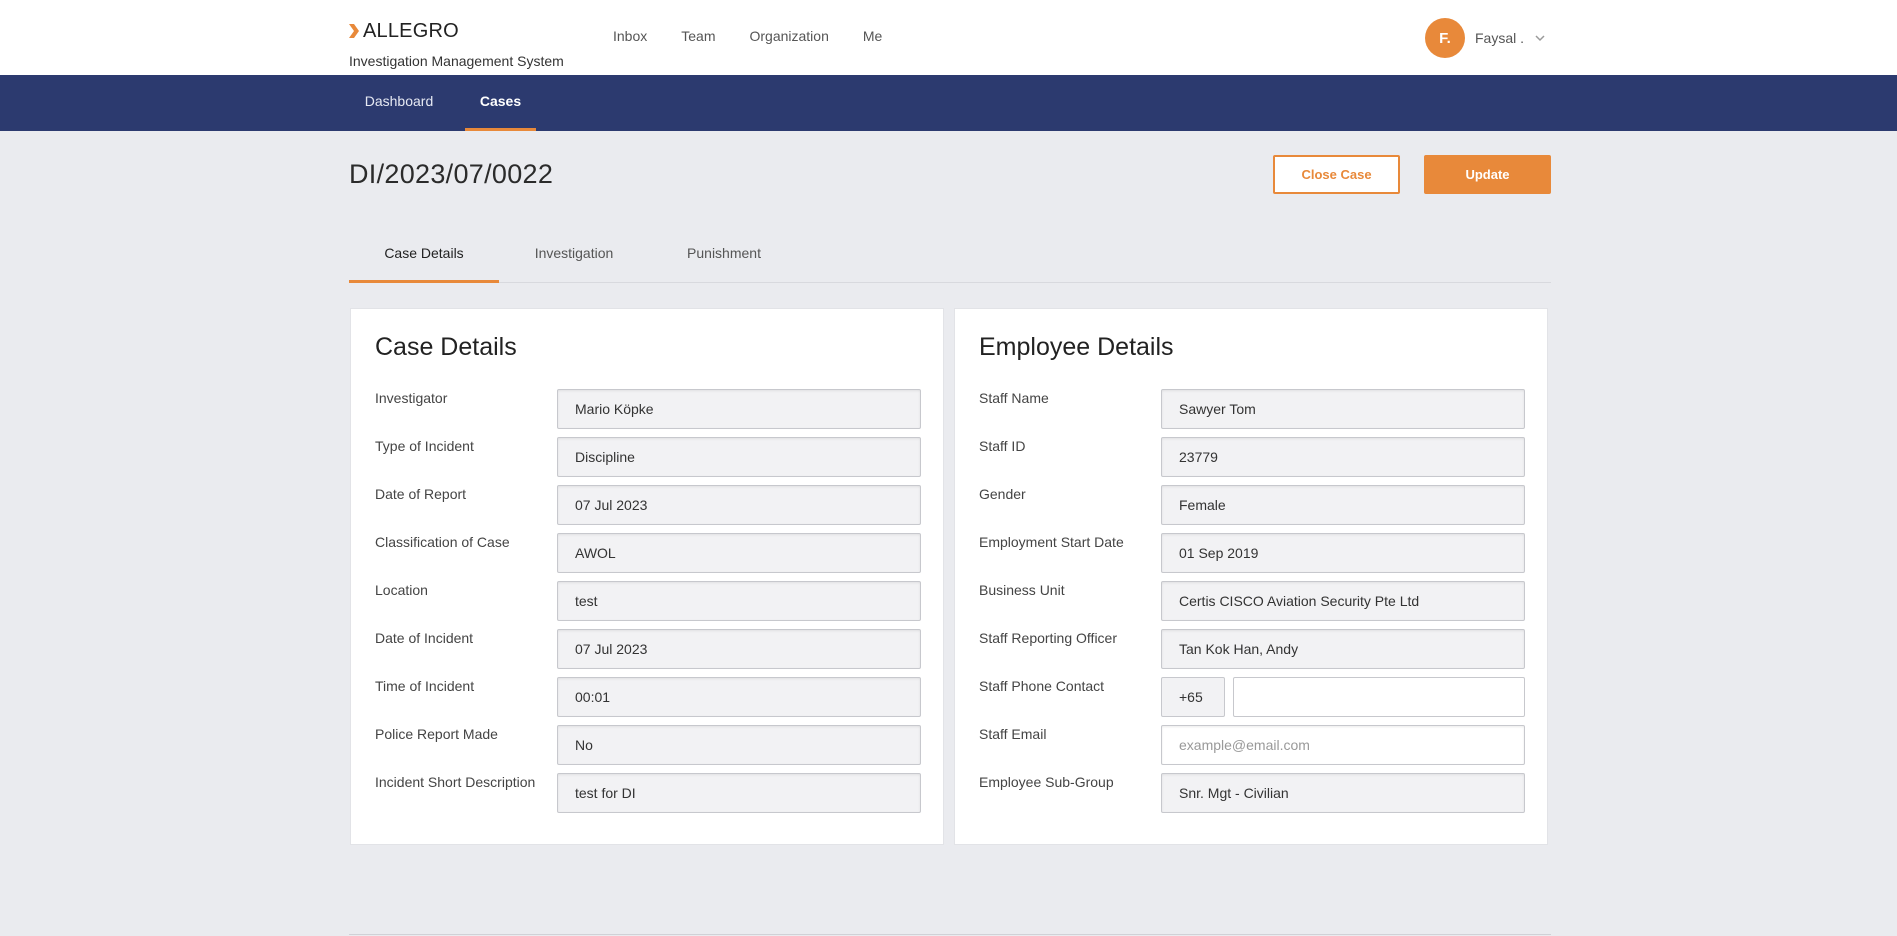 The image size is (1897, 936). I want to click on nav-organization: Organization, so click(788, 36).